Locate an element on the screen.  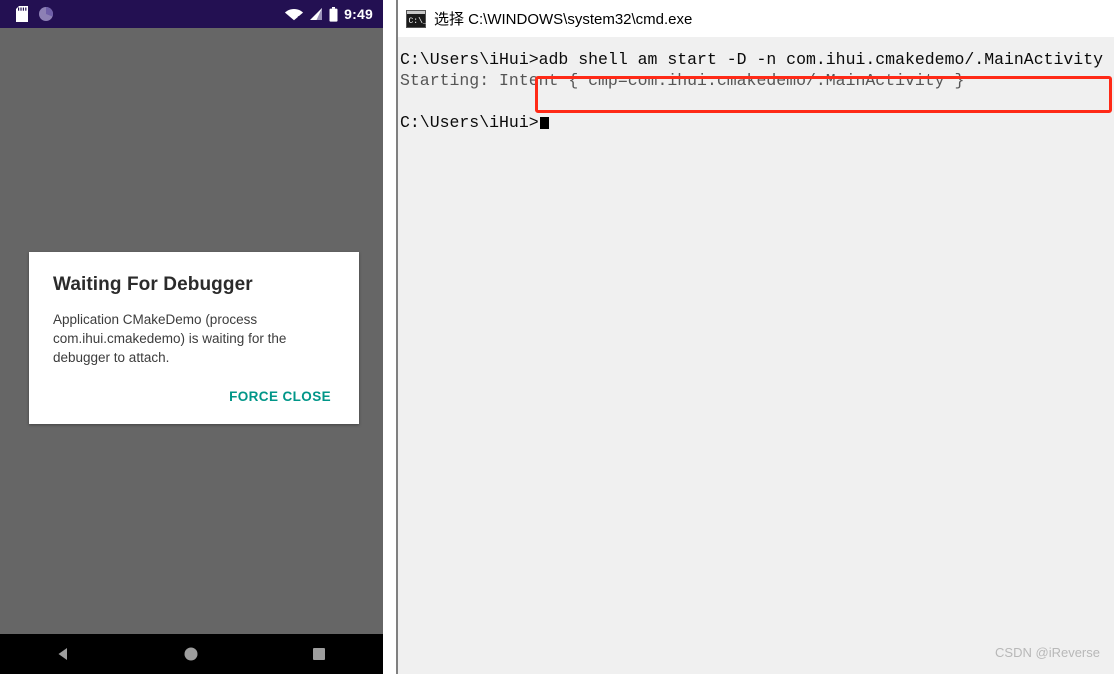
status-bar-right-icons: x 9:49 is located at coordinates (329, 14).